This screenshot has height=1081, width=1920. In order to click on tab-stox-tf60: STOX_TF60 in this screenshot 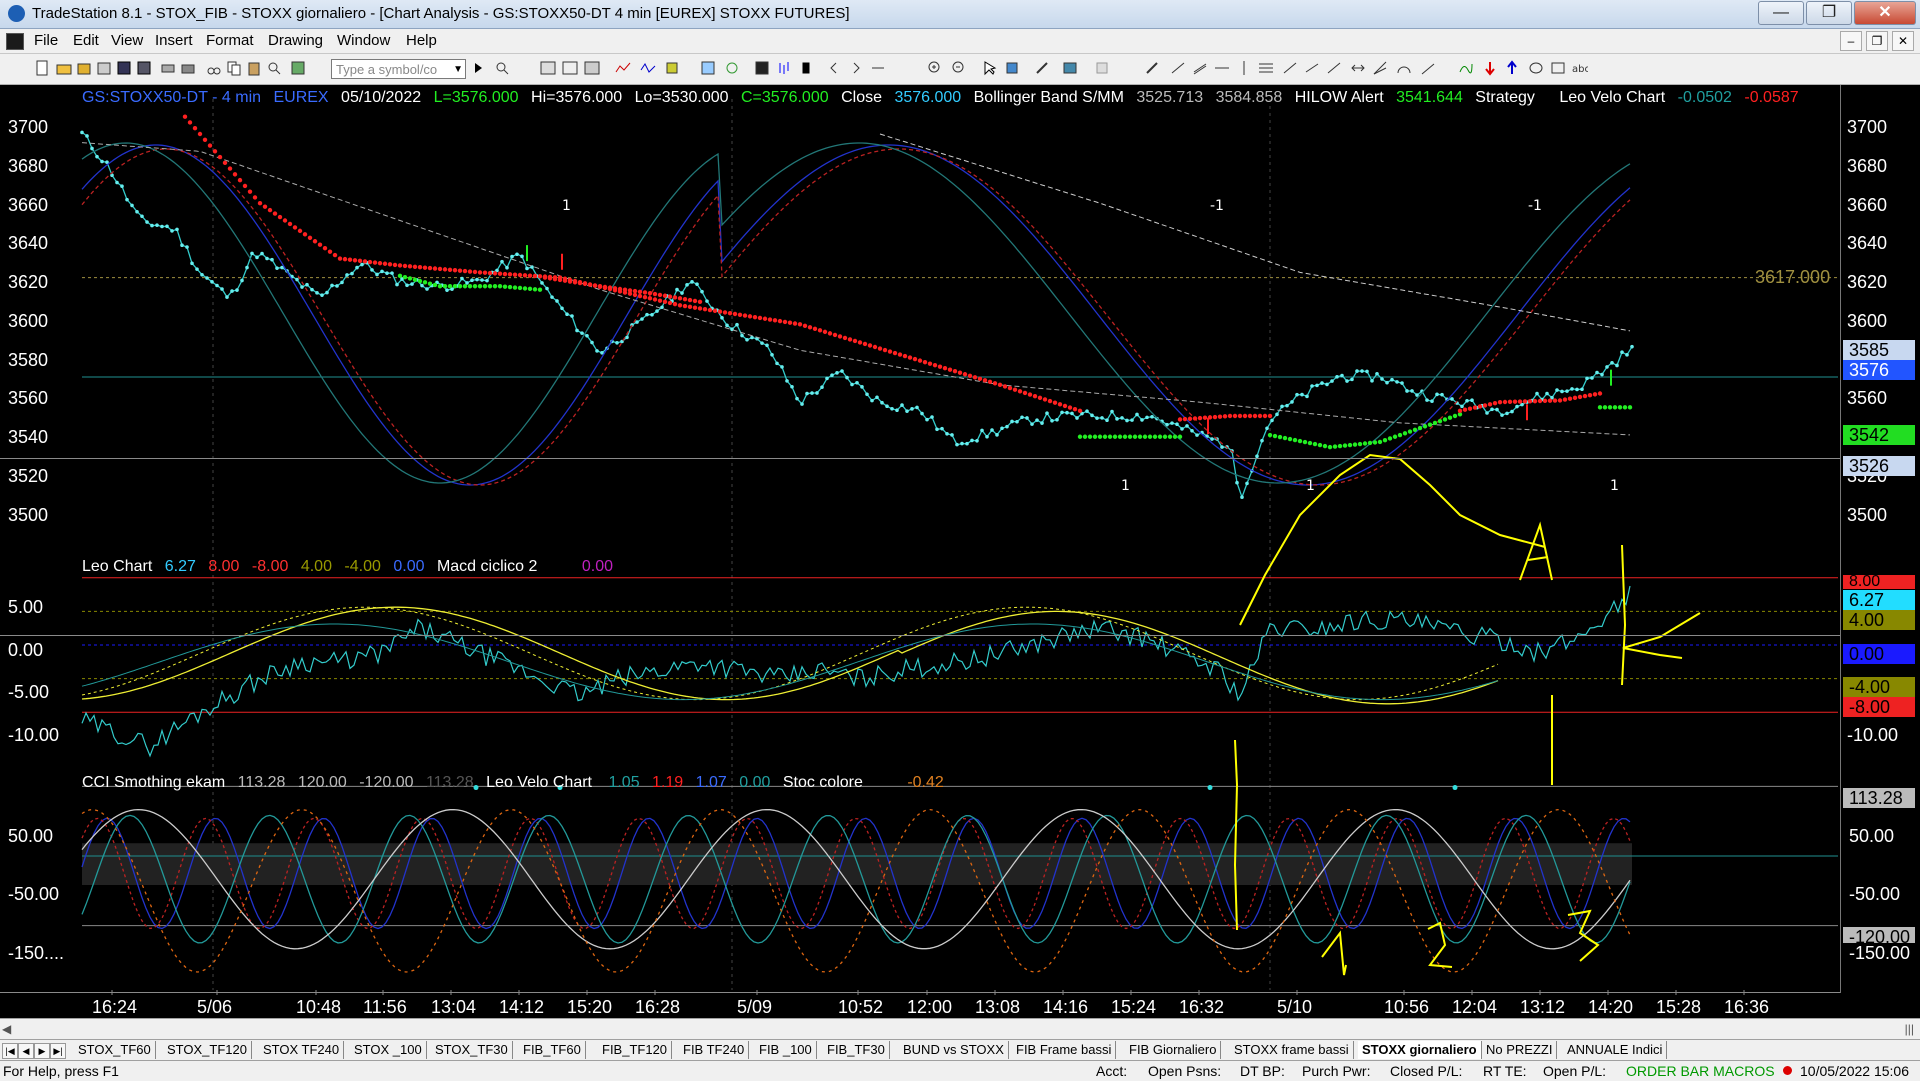, I will do `click(115, 1050)`.